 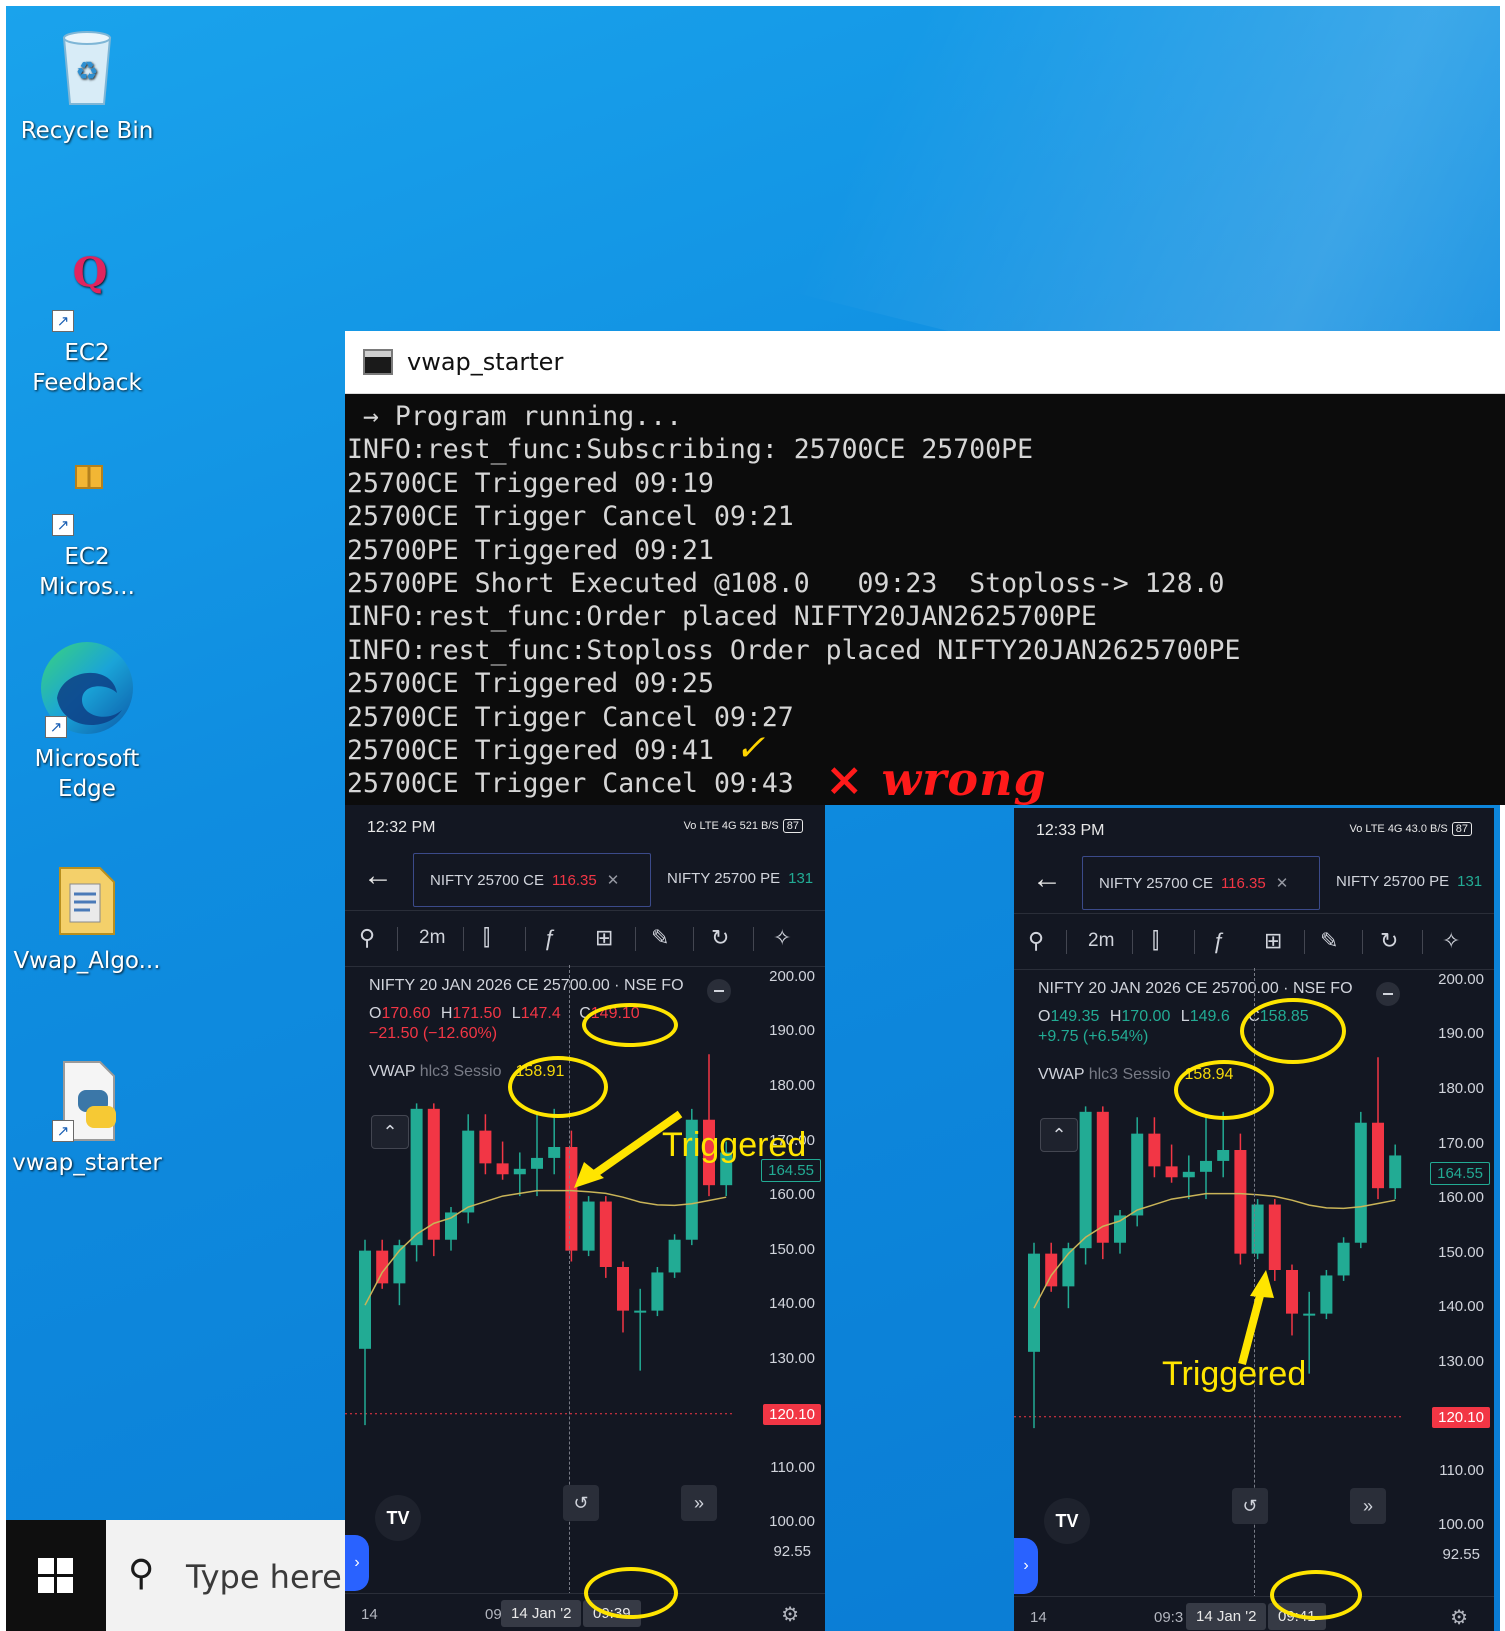 I want to click on candlestick-plot, so click(x=1209, y=1270).